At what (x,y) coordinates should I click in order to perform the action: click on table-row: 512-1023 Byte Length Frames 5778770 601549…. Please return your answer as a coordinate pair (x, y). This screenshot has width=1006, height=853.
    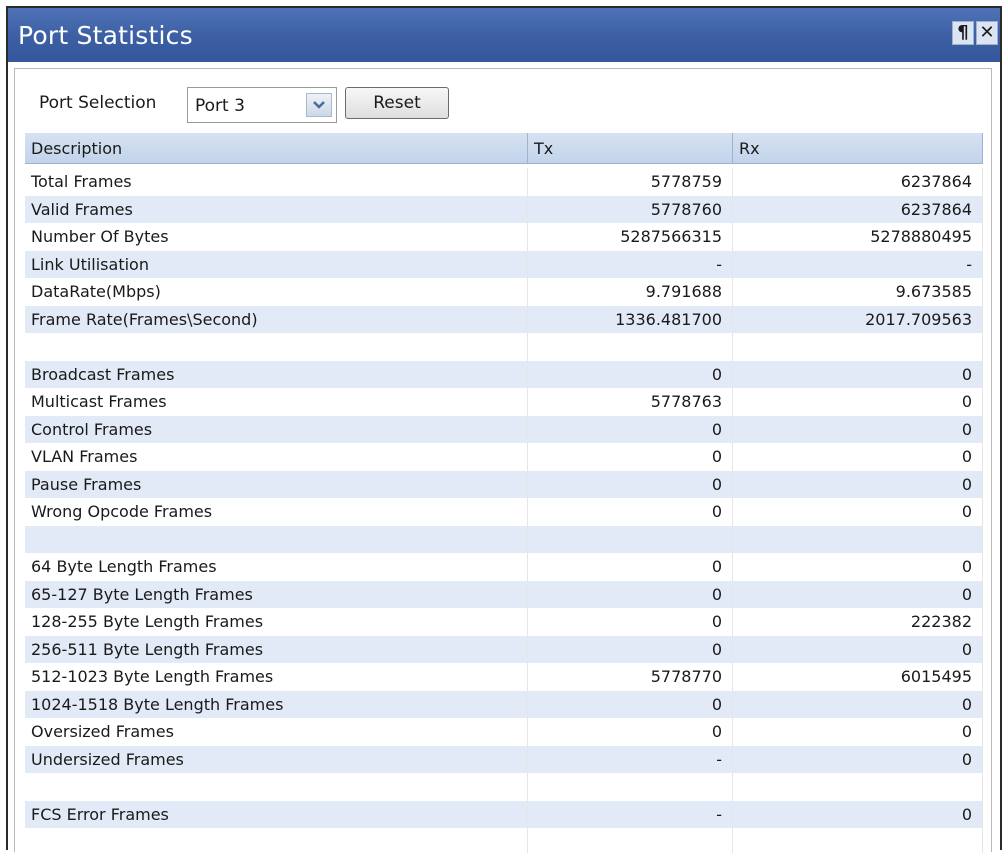
    Looking at the image, I should click on (504, 677).